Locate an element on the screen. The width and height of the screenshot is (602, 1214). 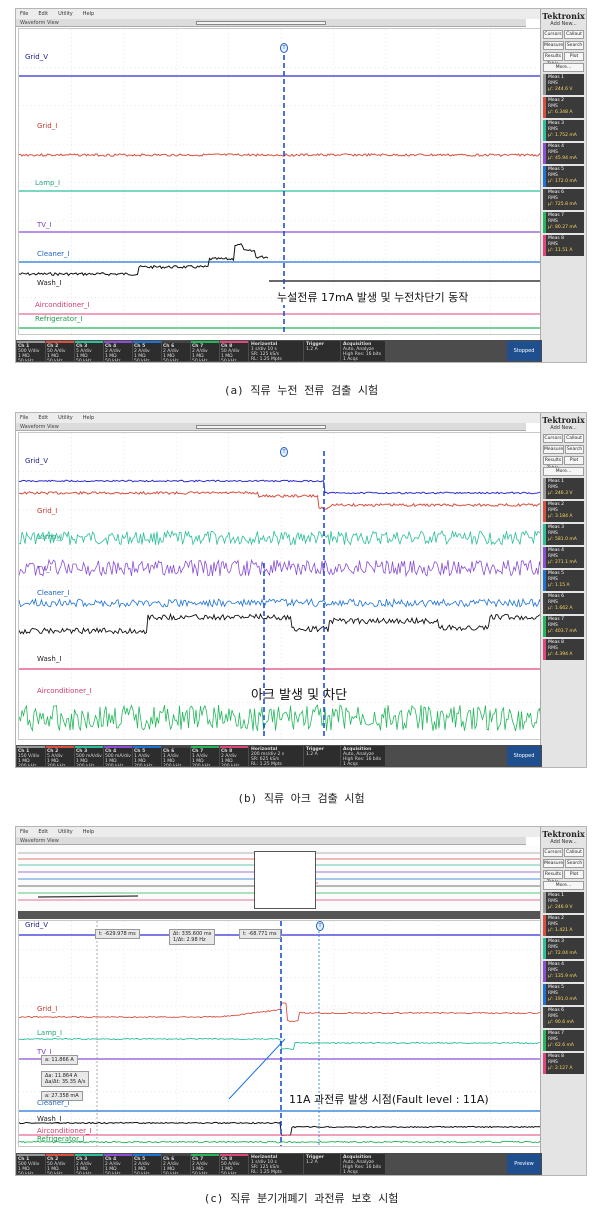
zoom-window-box is located at coordinates (285, 880).